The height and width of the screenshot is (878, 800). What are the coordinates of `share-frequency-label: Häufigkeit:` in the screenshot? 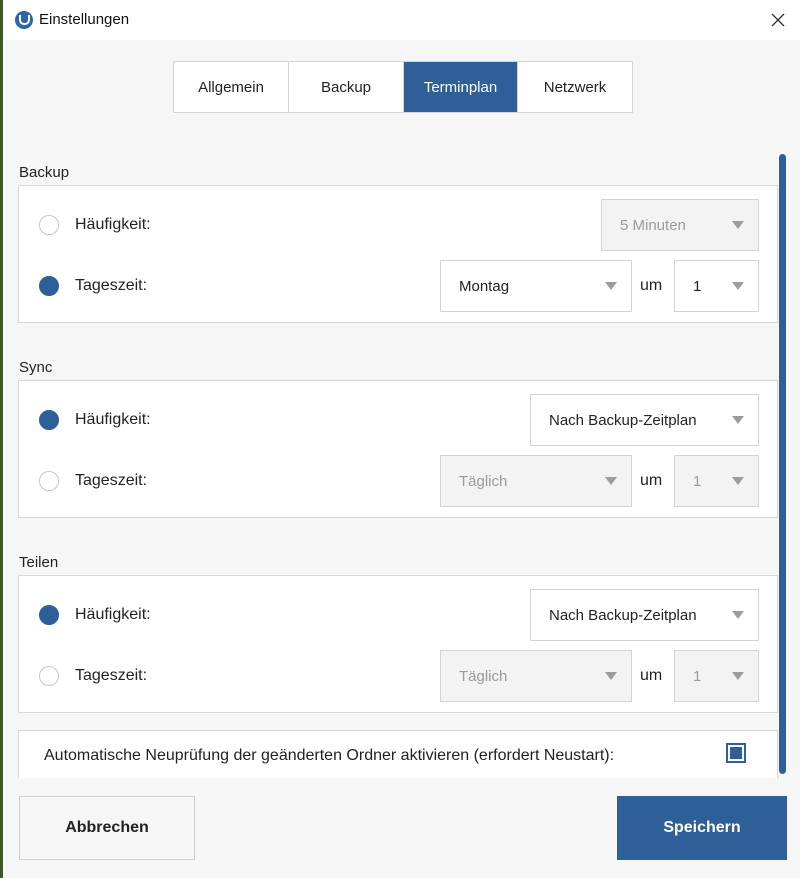 It's located at (113, 614).